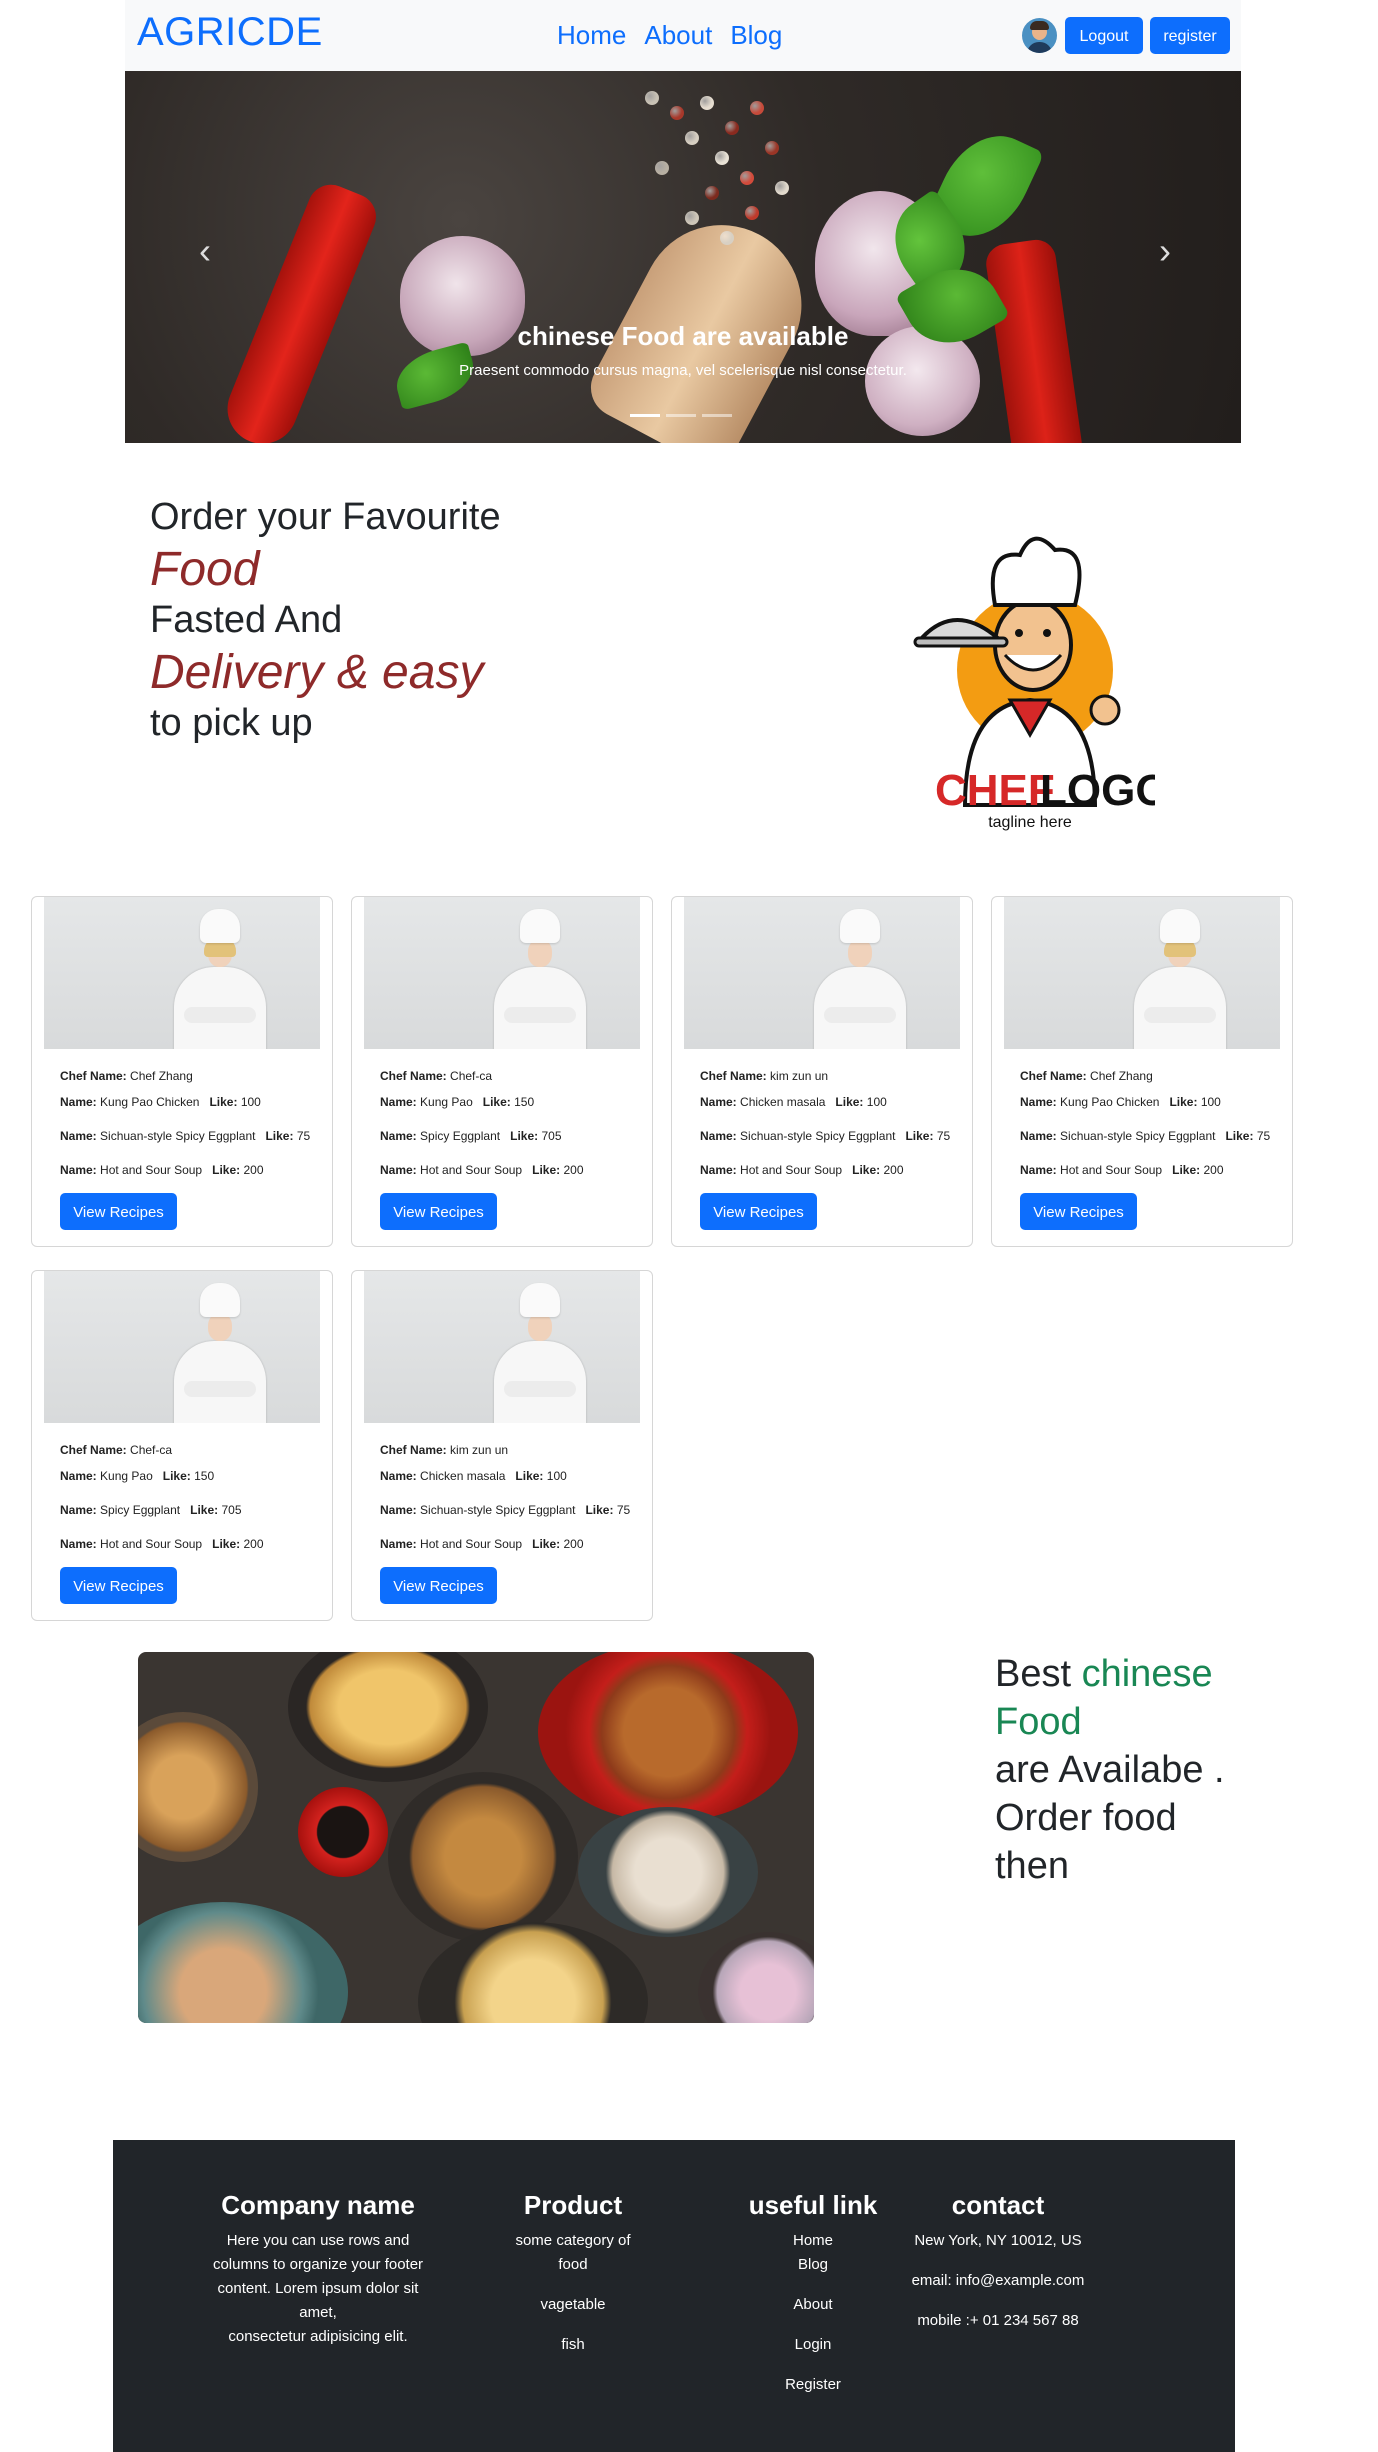 This screenshot has height=2452, width=1378. I want to click on register-button: register, so click(1190, 35).